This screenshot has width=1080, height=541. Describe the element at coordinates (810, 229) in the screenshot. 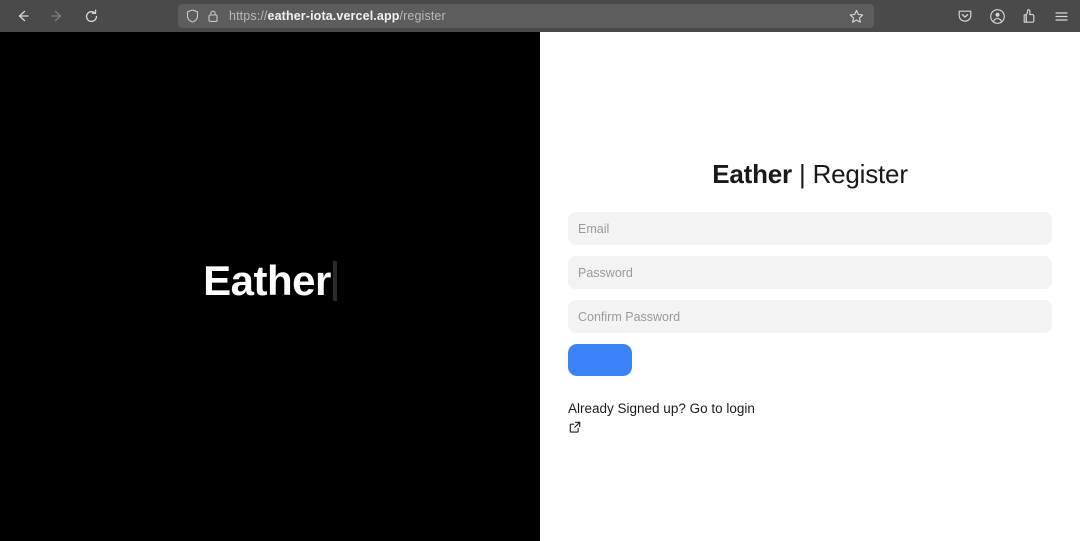

I see `email-input` at that location.